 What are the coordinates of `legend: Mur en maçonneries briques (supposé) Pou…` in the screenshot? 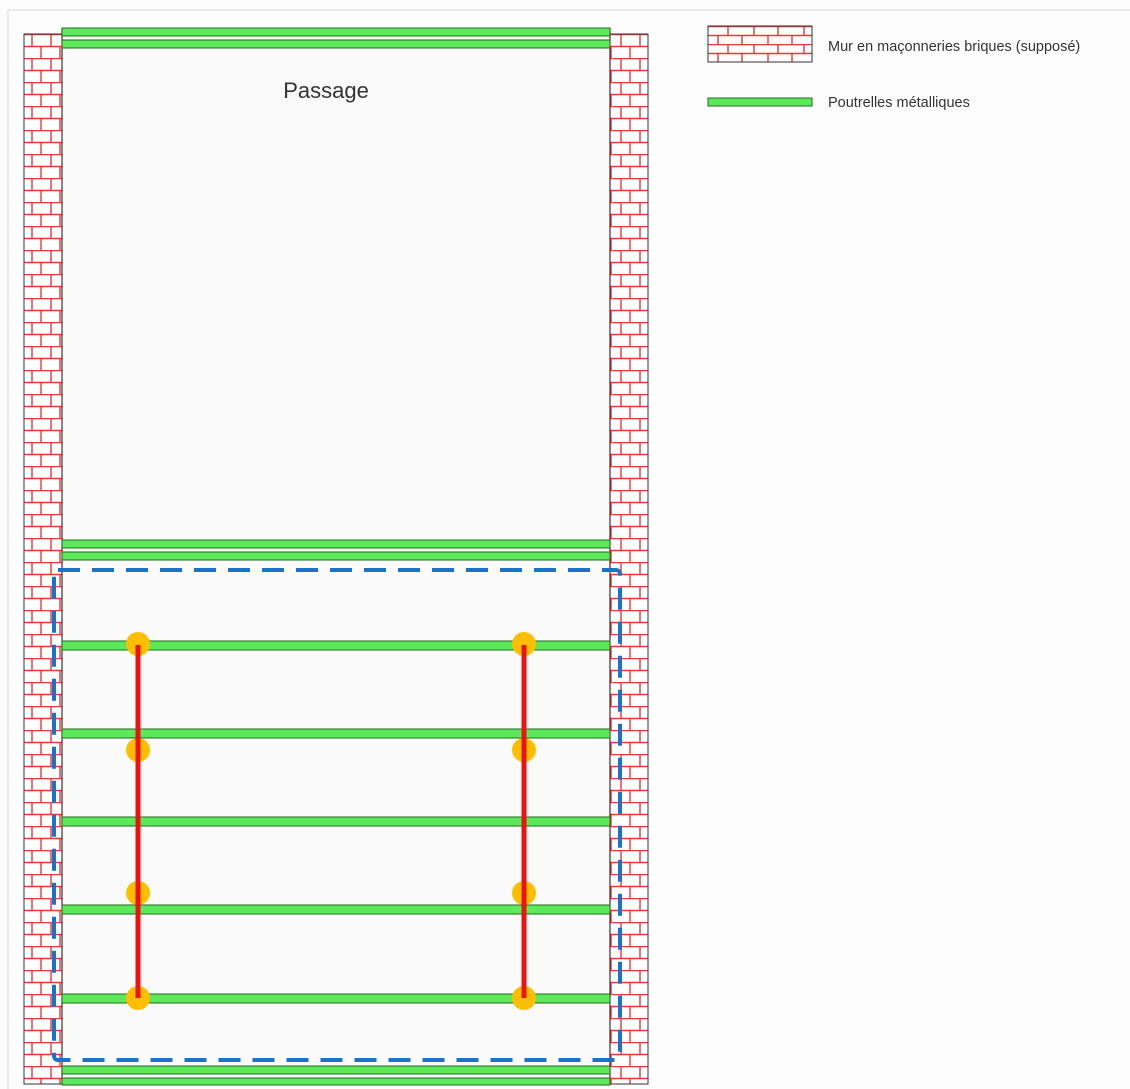 It's located at (893, 68).